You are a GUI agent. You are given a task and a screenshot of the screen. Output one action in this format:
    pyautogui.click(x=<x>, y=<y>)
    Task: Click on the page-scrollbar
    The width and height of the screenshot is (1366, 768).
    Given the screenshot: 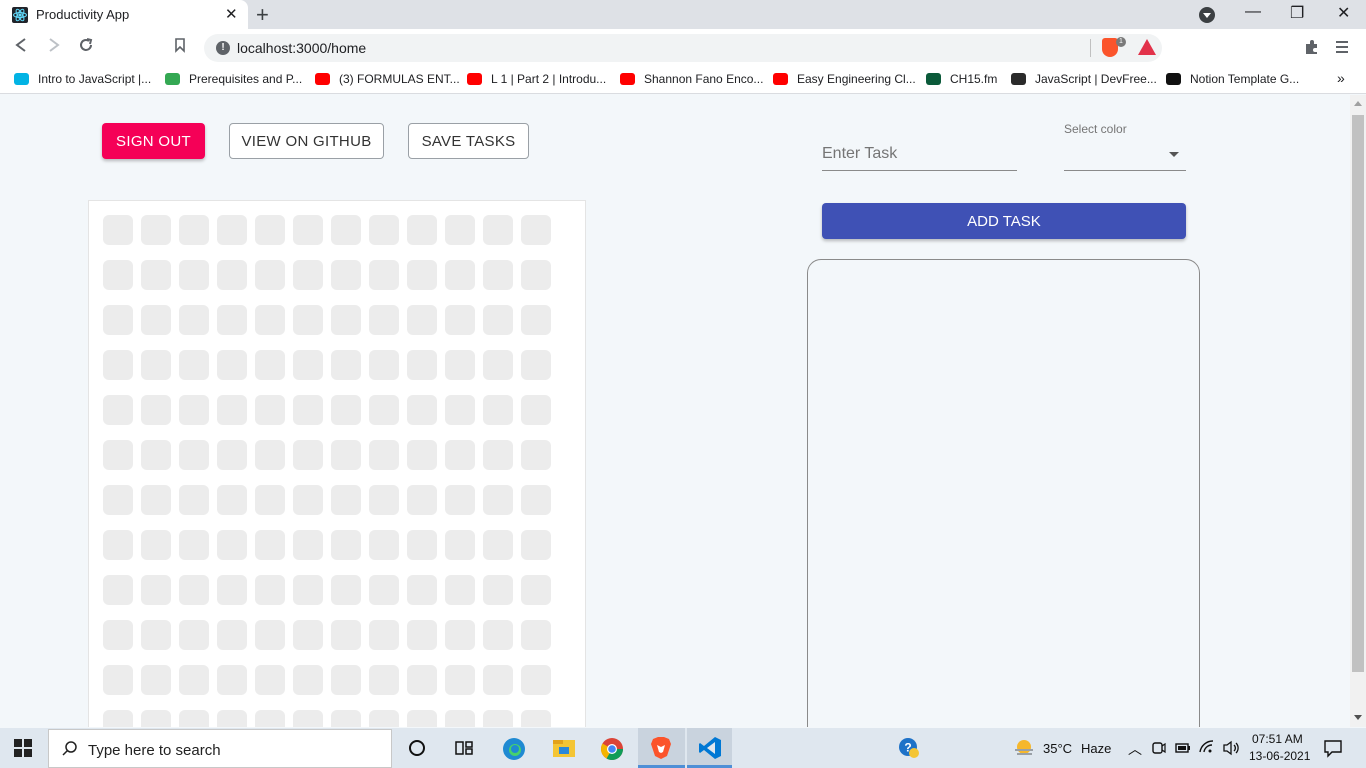 What is the action you would take?
    pyautogui.click(x=1358, y=411)
    